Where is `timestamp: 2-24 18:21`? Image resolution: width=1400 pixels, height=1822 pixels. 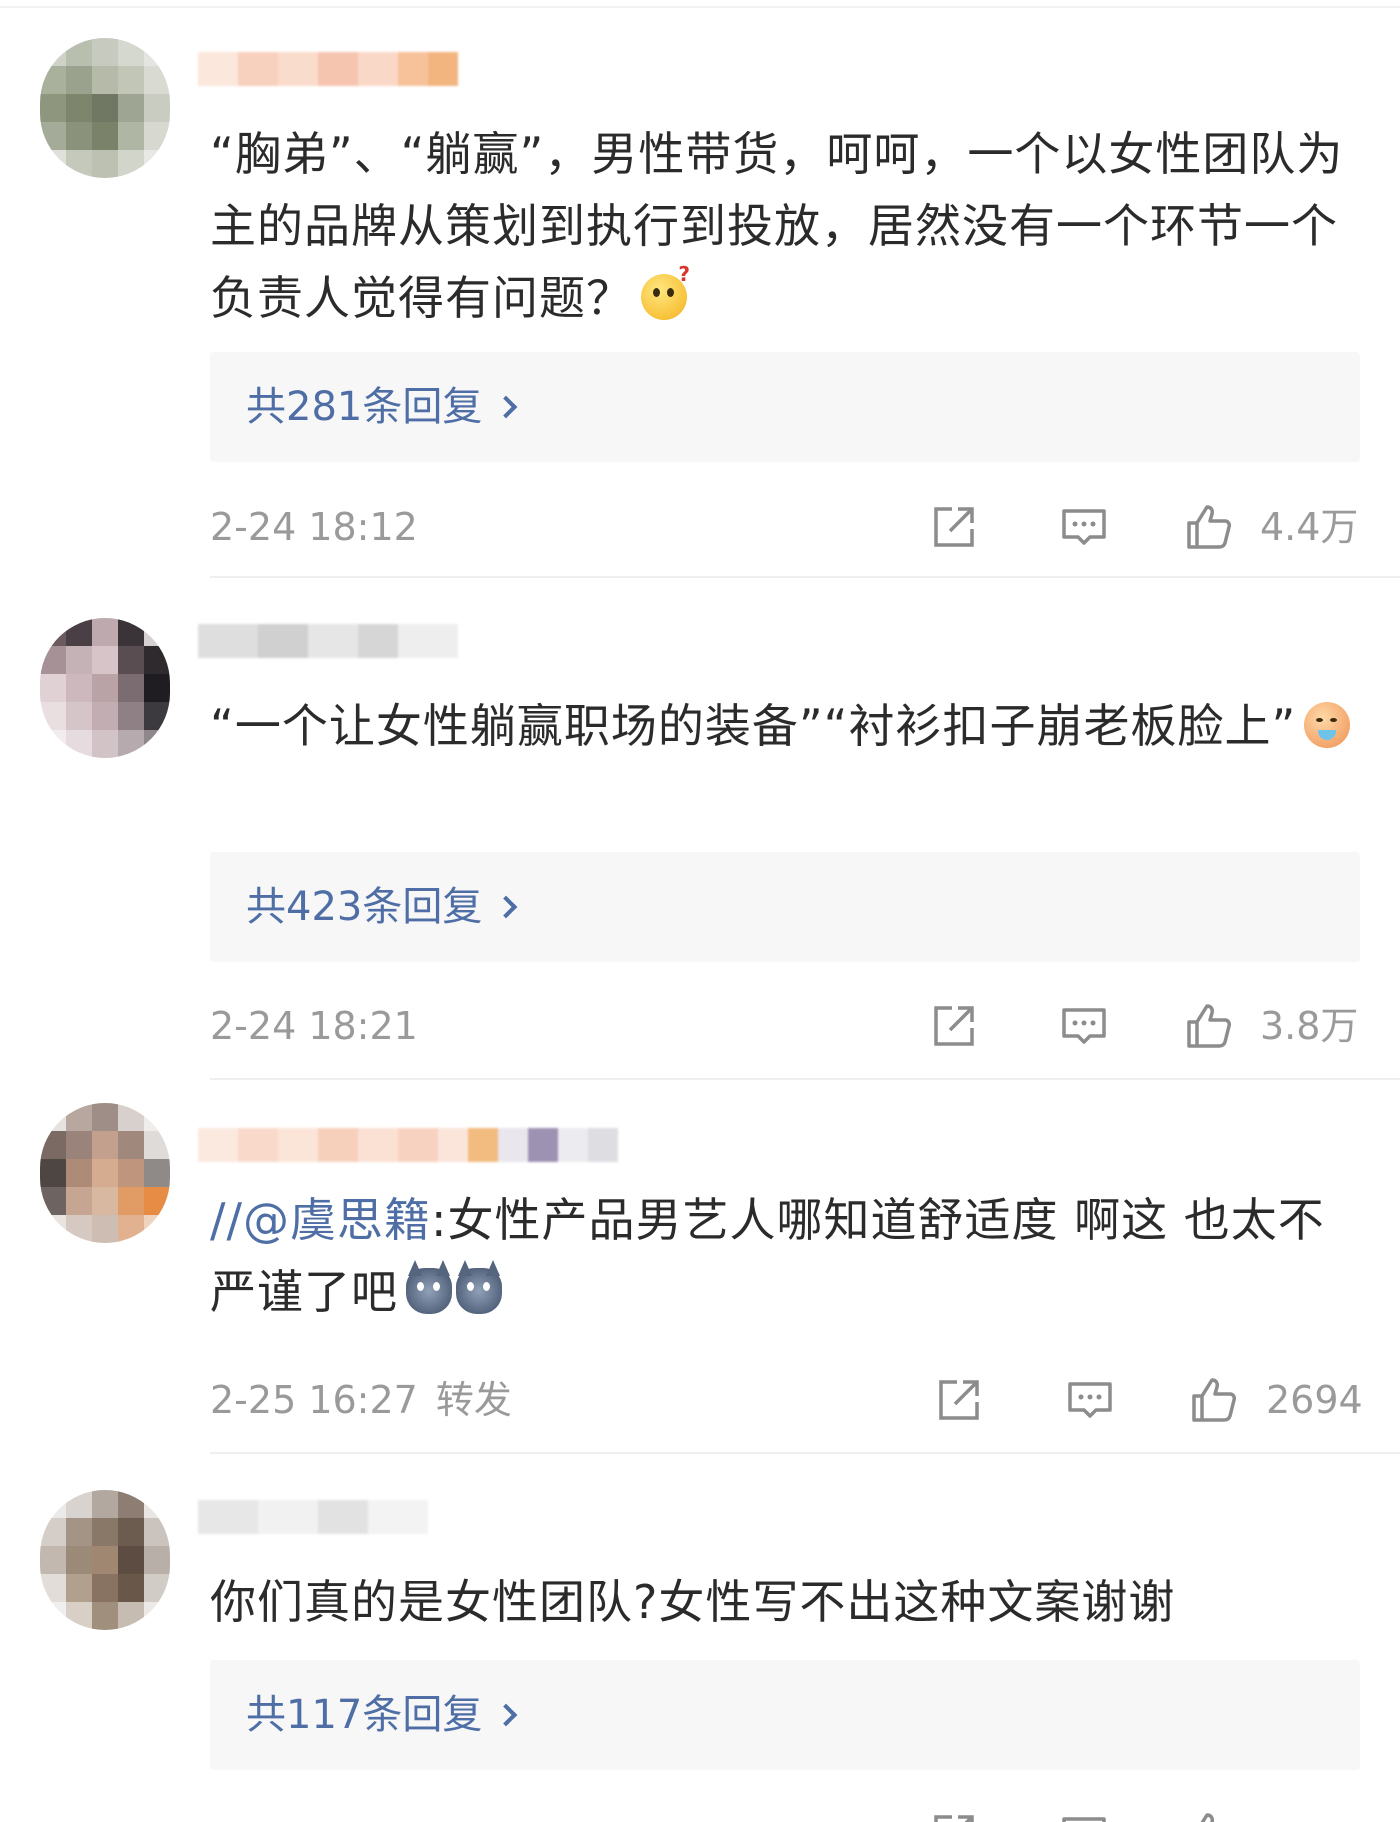
timestamp: 2-24 18:21 is located at coordinates (314, 1026).